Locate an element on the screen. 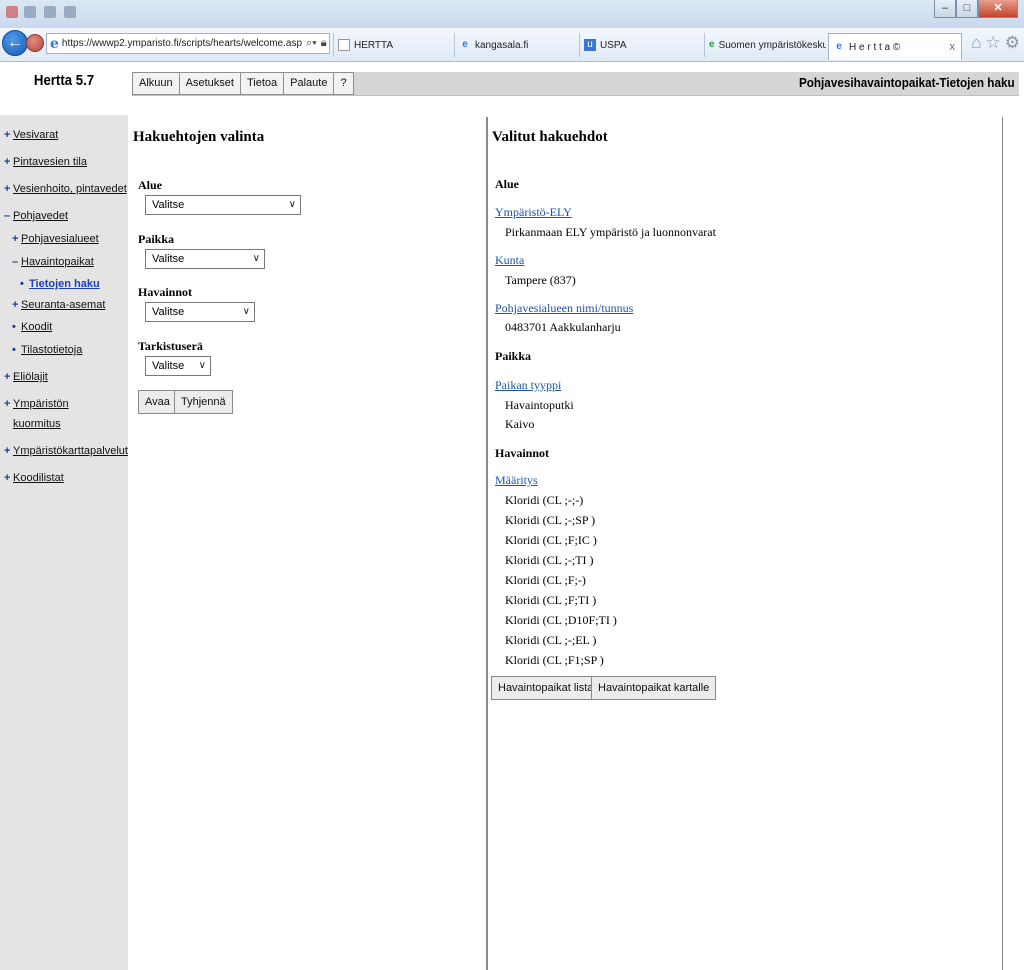 The width and height of the screenshot is (1024, 970). sidebar-item-seuranta-asemat: + Seuranta-asemat is located at coordinates (58, 305).